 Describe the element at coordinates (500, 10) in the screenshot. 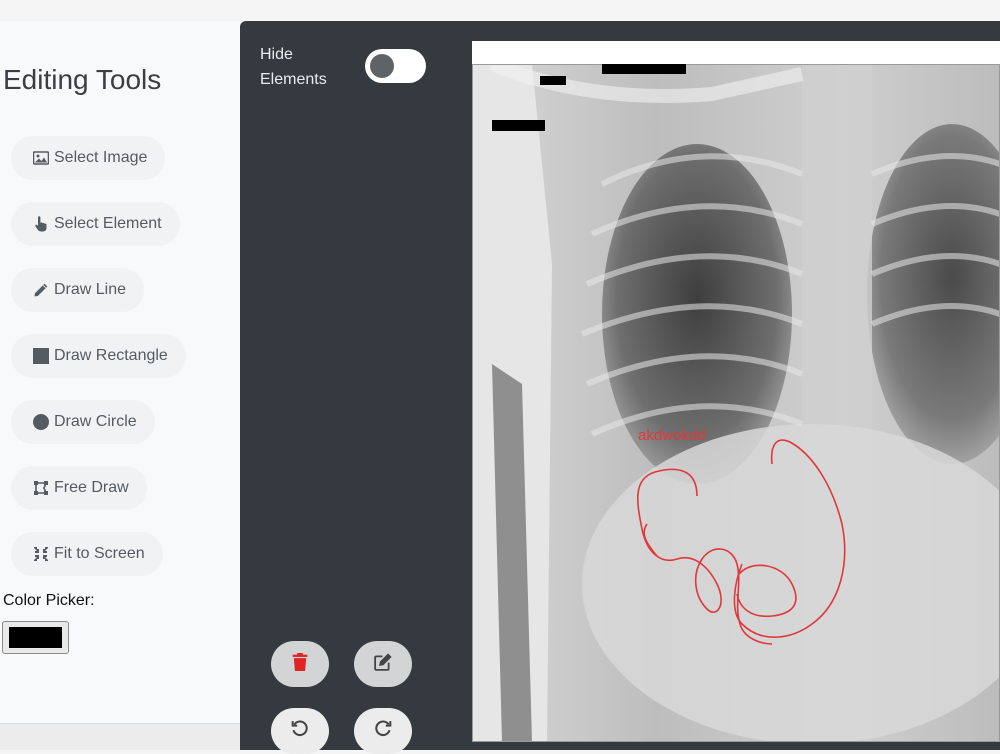

I see `top-bar` at that location.